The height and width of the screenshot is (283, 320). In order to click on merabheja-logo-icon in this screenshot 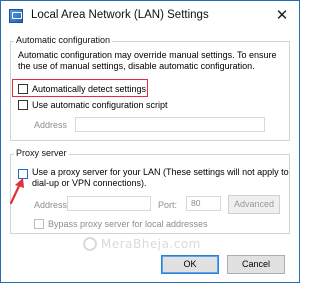, I will do `click(90, 244)`.